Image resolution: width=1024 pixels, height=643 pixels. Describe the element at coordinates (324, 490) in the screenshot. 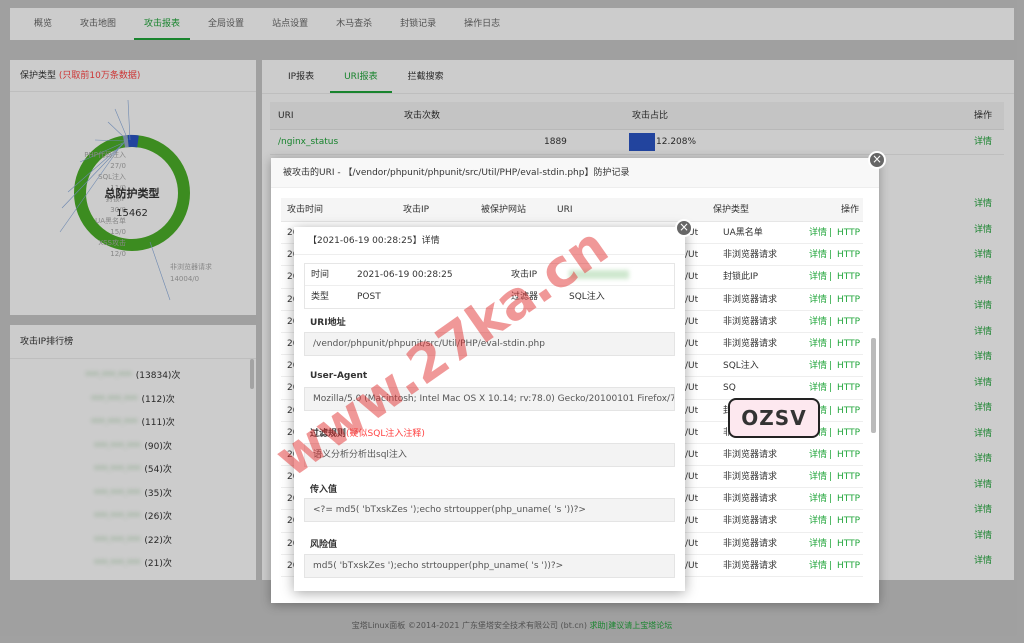

I see `input-section-label: 传入值` at that location.